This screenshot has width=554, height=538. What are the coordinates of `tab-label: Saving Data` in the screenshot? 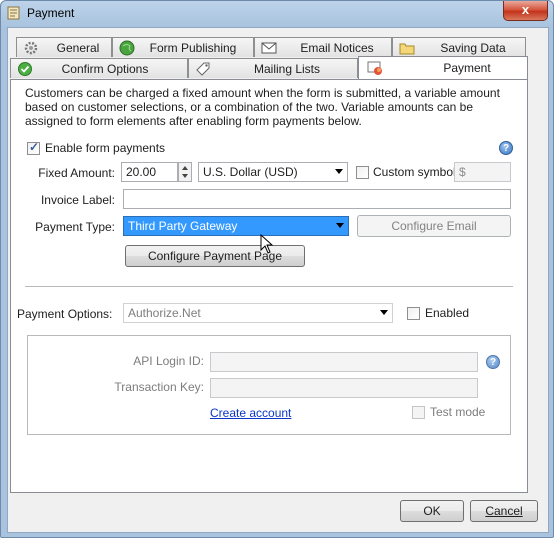 It's located at (473, 48).